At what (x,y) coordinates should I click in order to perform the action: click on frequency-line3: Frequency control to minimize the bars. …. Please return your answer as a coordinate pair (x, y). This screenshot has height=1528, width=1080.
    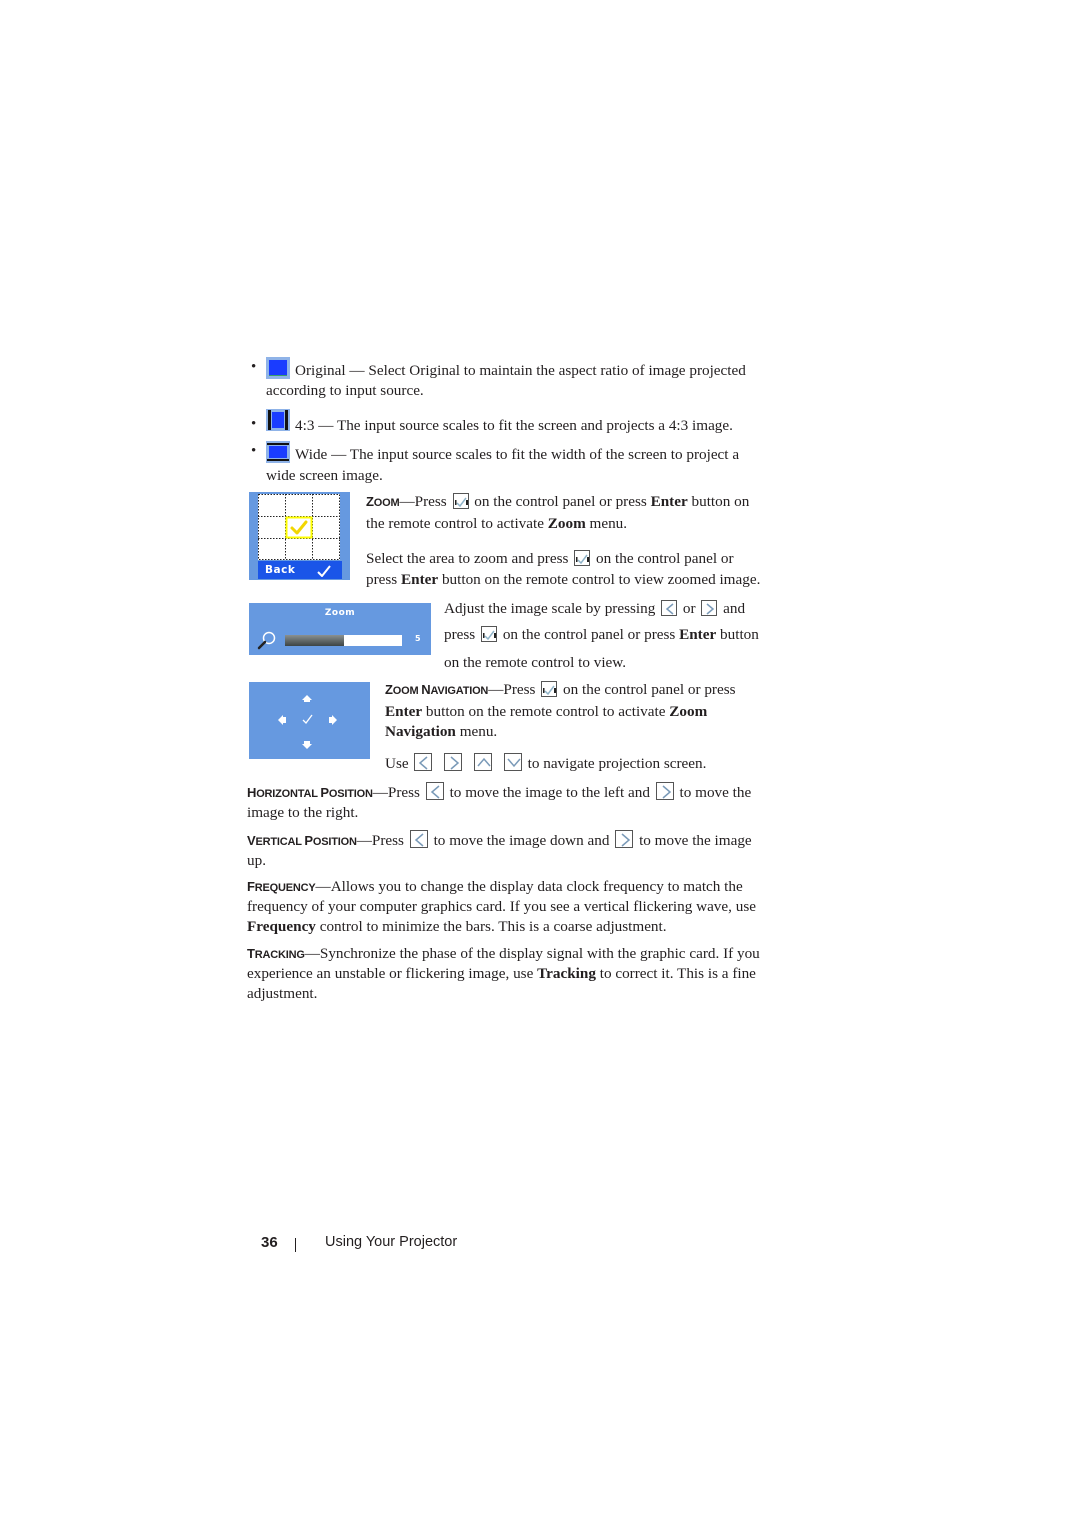
    Looking at the image, I should click on (457, 926).